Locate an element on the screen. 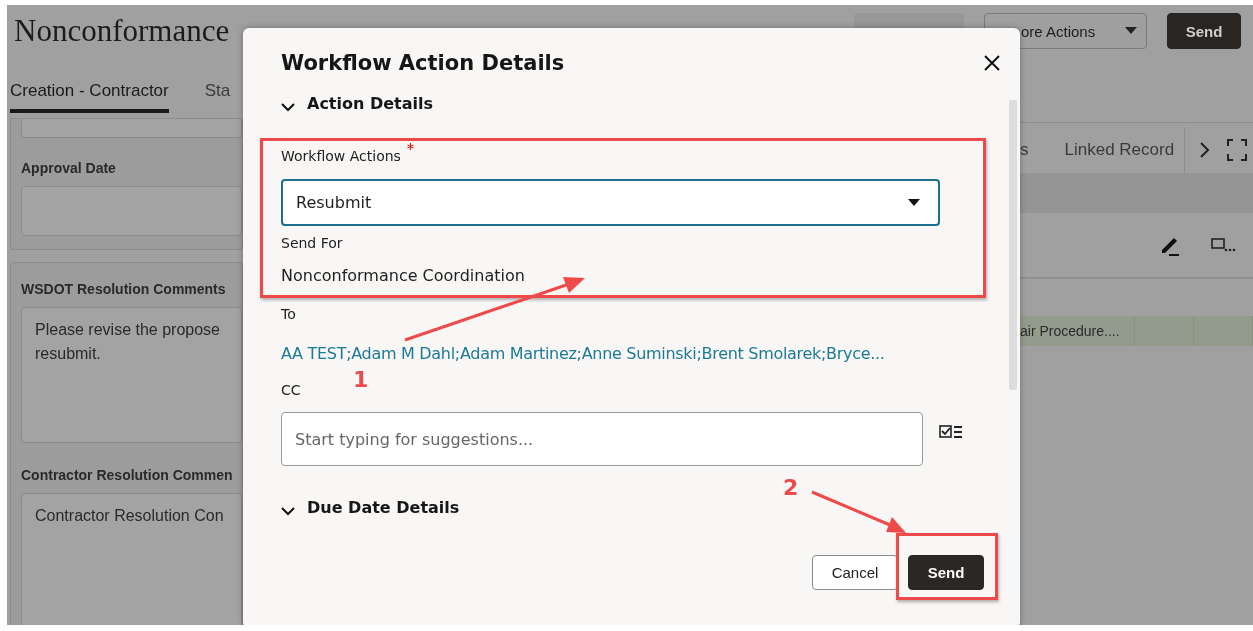 This screenshot has height=631, width=1253. step-number: 2 is located at coordinates (791, 488).